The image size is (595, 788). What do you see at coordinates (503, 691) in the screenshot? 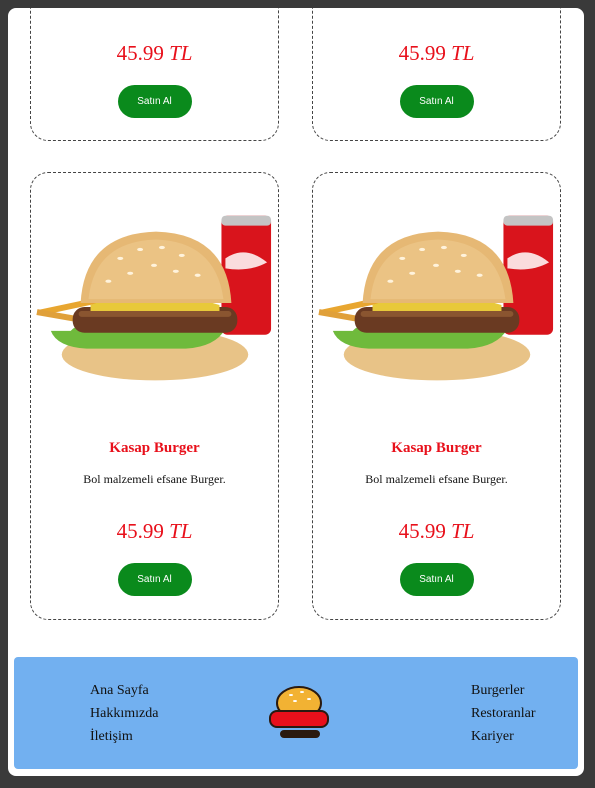
I see `footer-link-burgers: Burgerler` at bounding box center [503, 691].